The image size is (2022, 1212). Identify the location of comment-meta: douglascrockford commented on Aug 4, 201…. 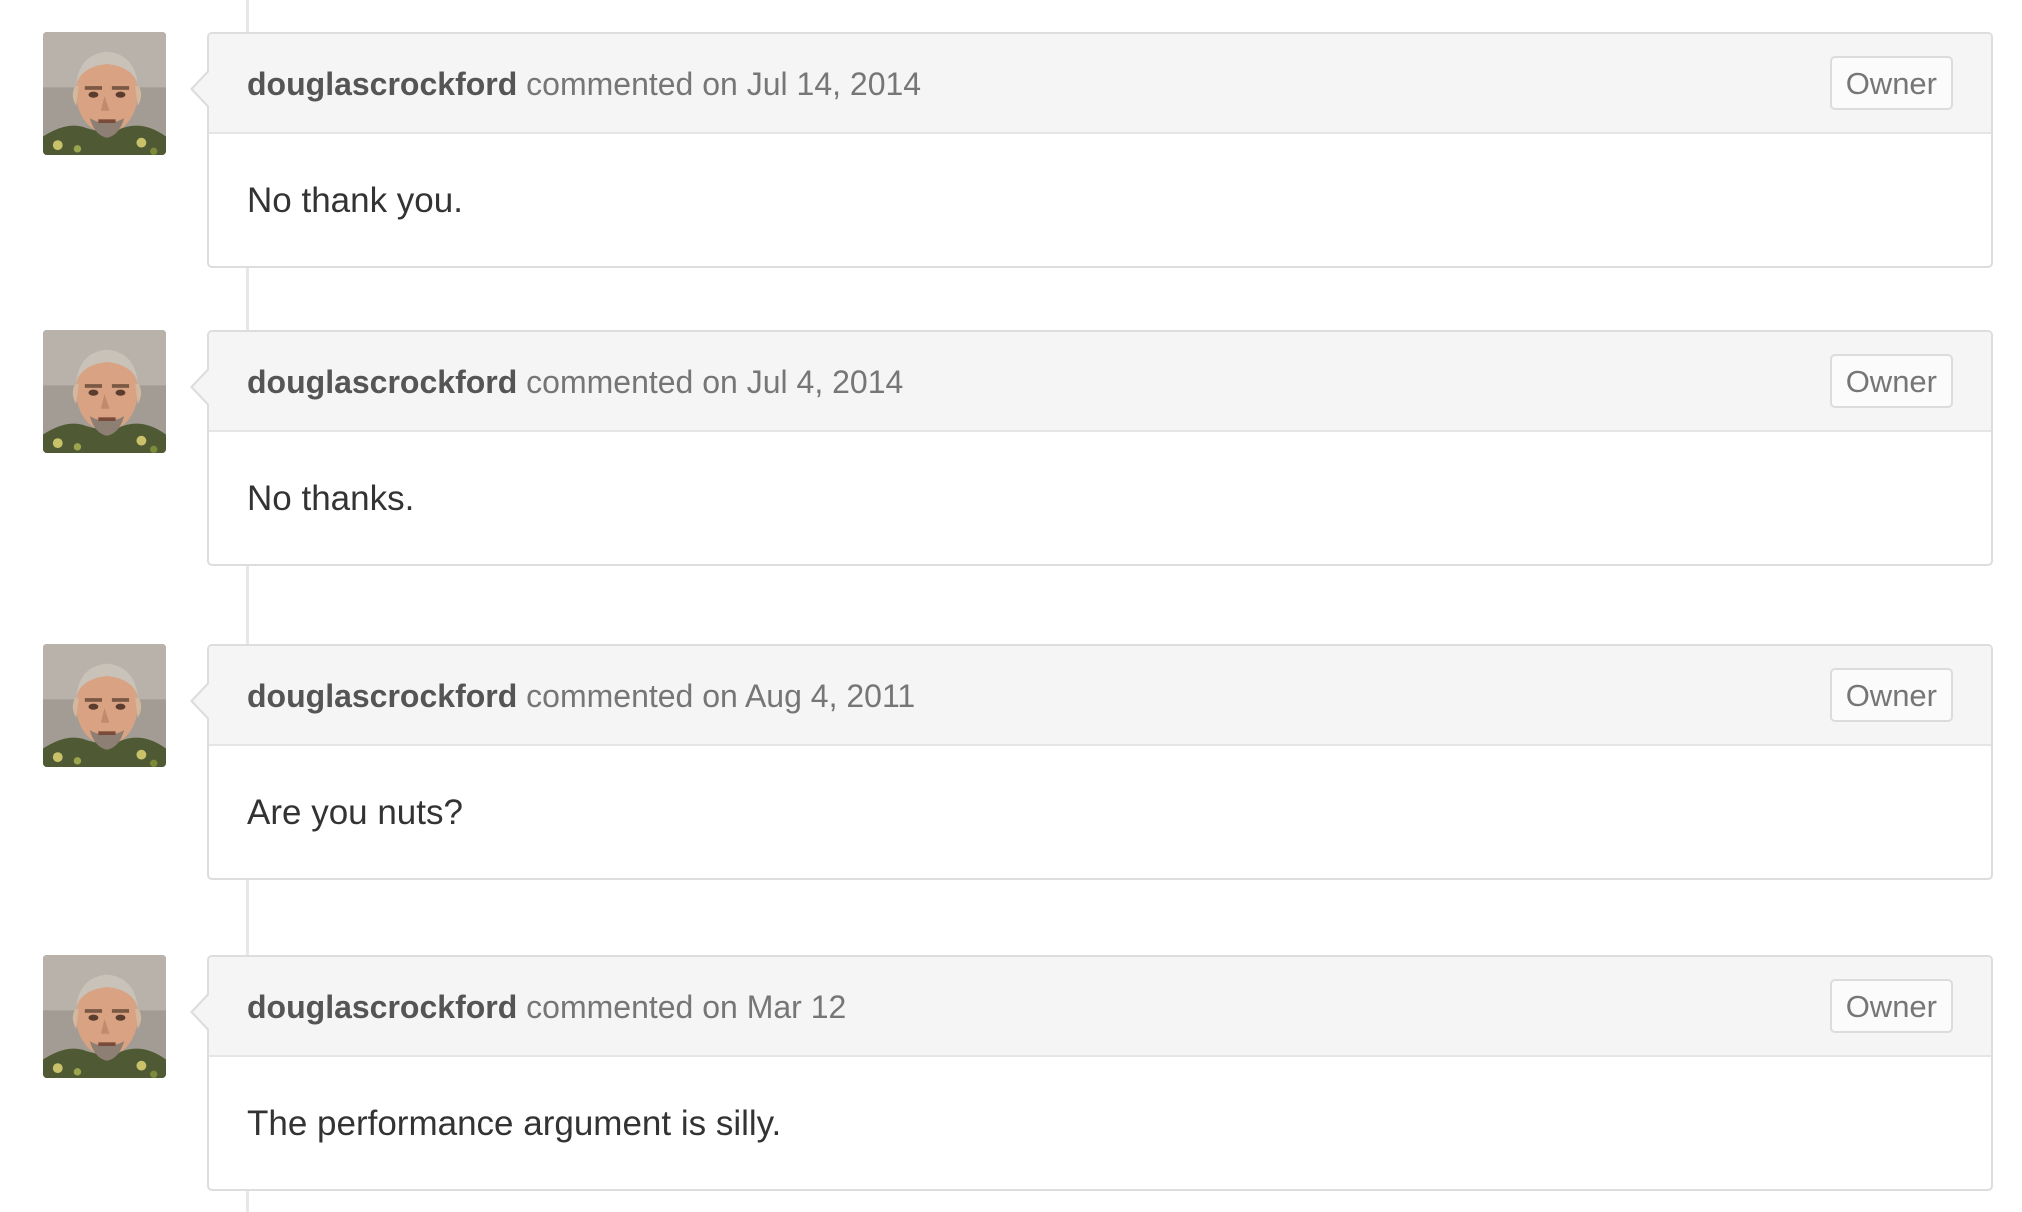
(581, 696).